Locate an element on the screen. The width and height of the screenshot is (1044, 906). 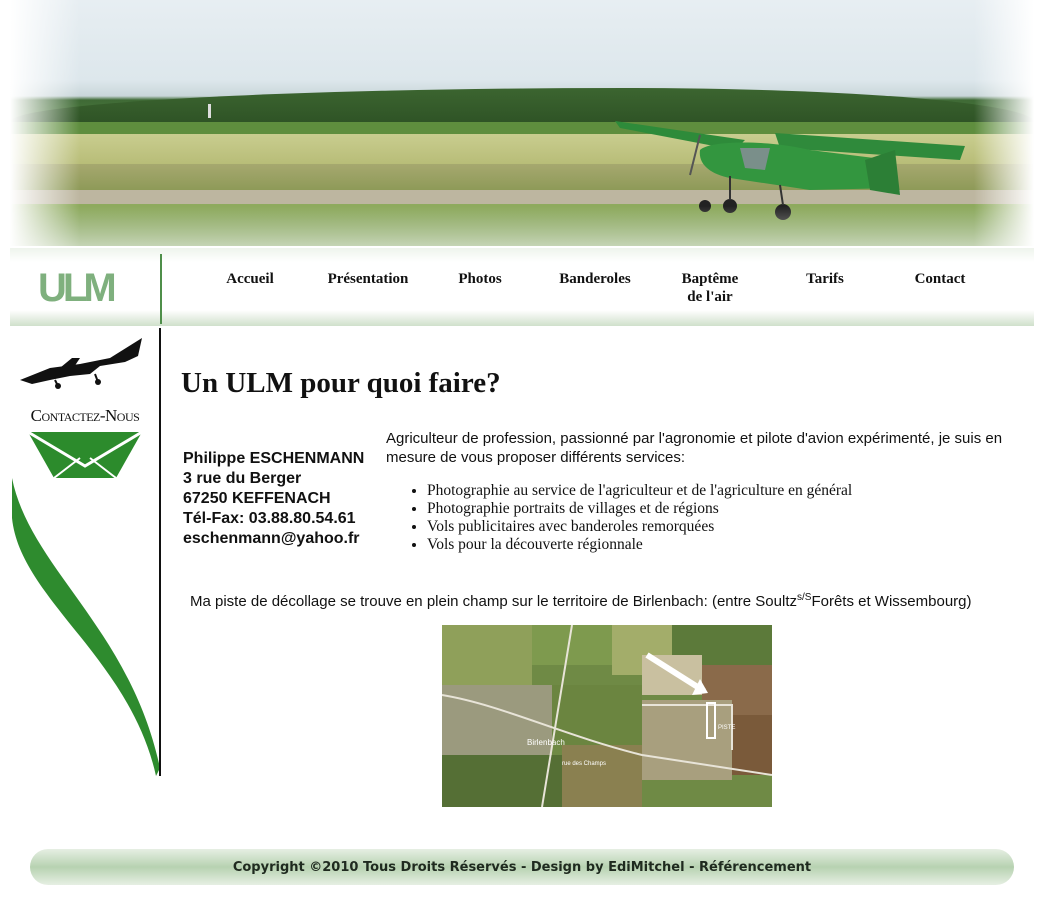
nav-item-banderoles: Banderoles is located at coordinates (595, 279).